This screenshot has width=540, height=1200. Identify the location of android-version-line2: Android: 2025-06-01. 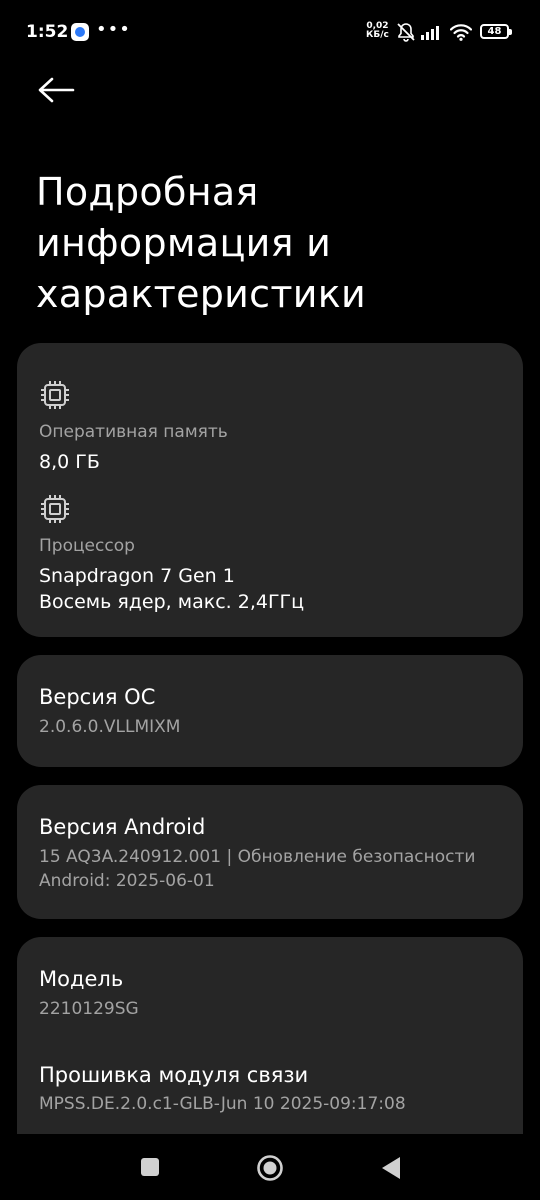
(127, 881).